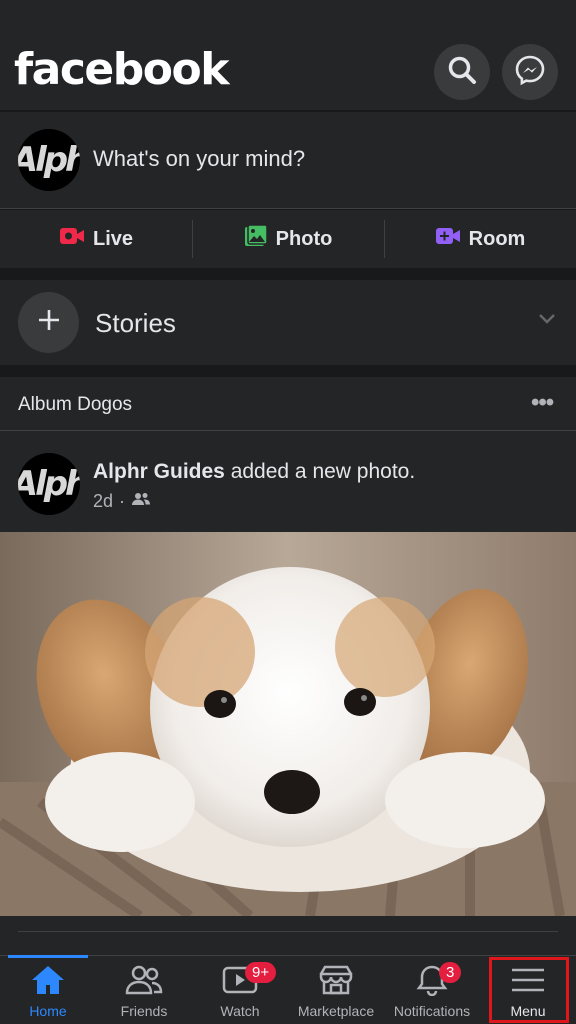 Image resolution: width=576 pixels, height=1024 pixels. Describe the element at coordinates (141, 501) in the screenshot. I see `friends-audience-icon` at that location.